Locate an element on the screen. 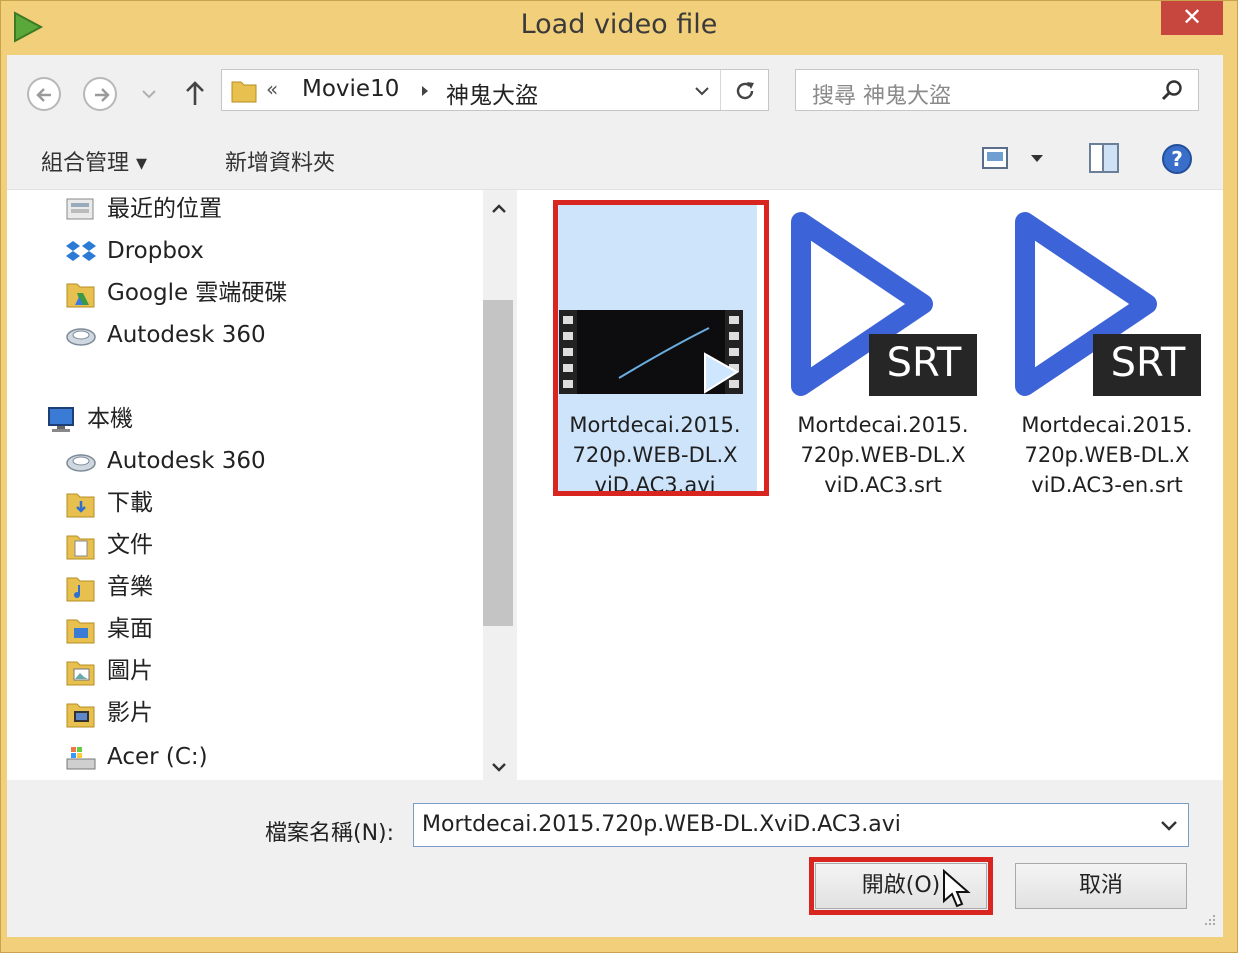 The height and width of the screenshot is (964, 1246). help-icon: ? is located at coordinates (1177, 159).